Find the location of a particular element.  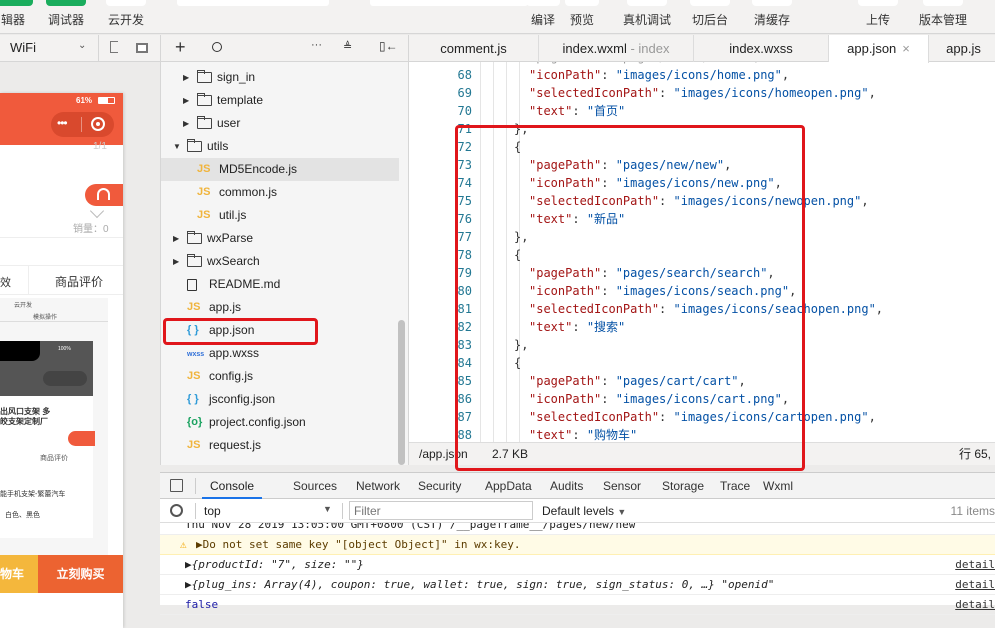

tab-index-wxml: index.wxml - index is located at coordinates (616, 48).